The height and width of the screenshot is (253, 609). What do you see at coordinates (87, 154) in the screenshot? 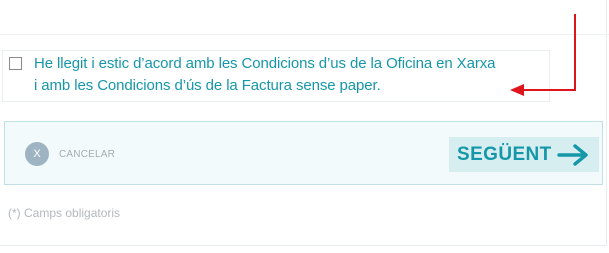
I see `cancel-label: CANCELAR` at bounding box center [87, 154].